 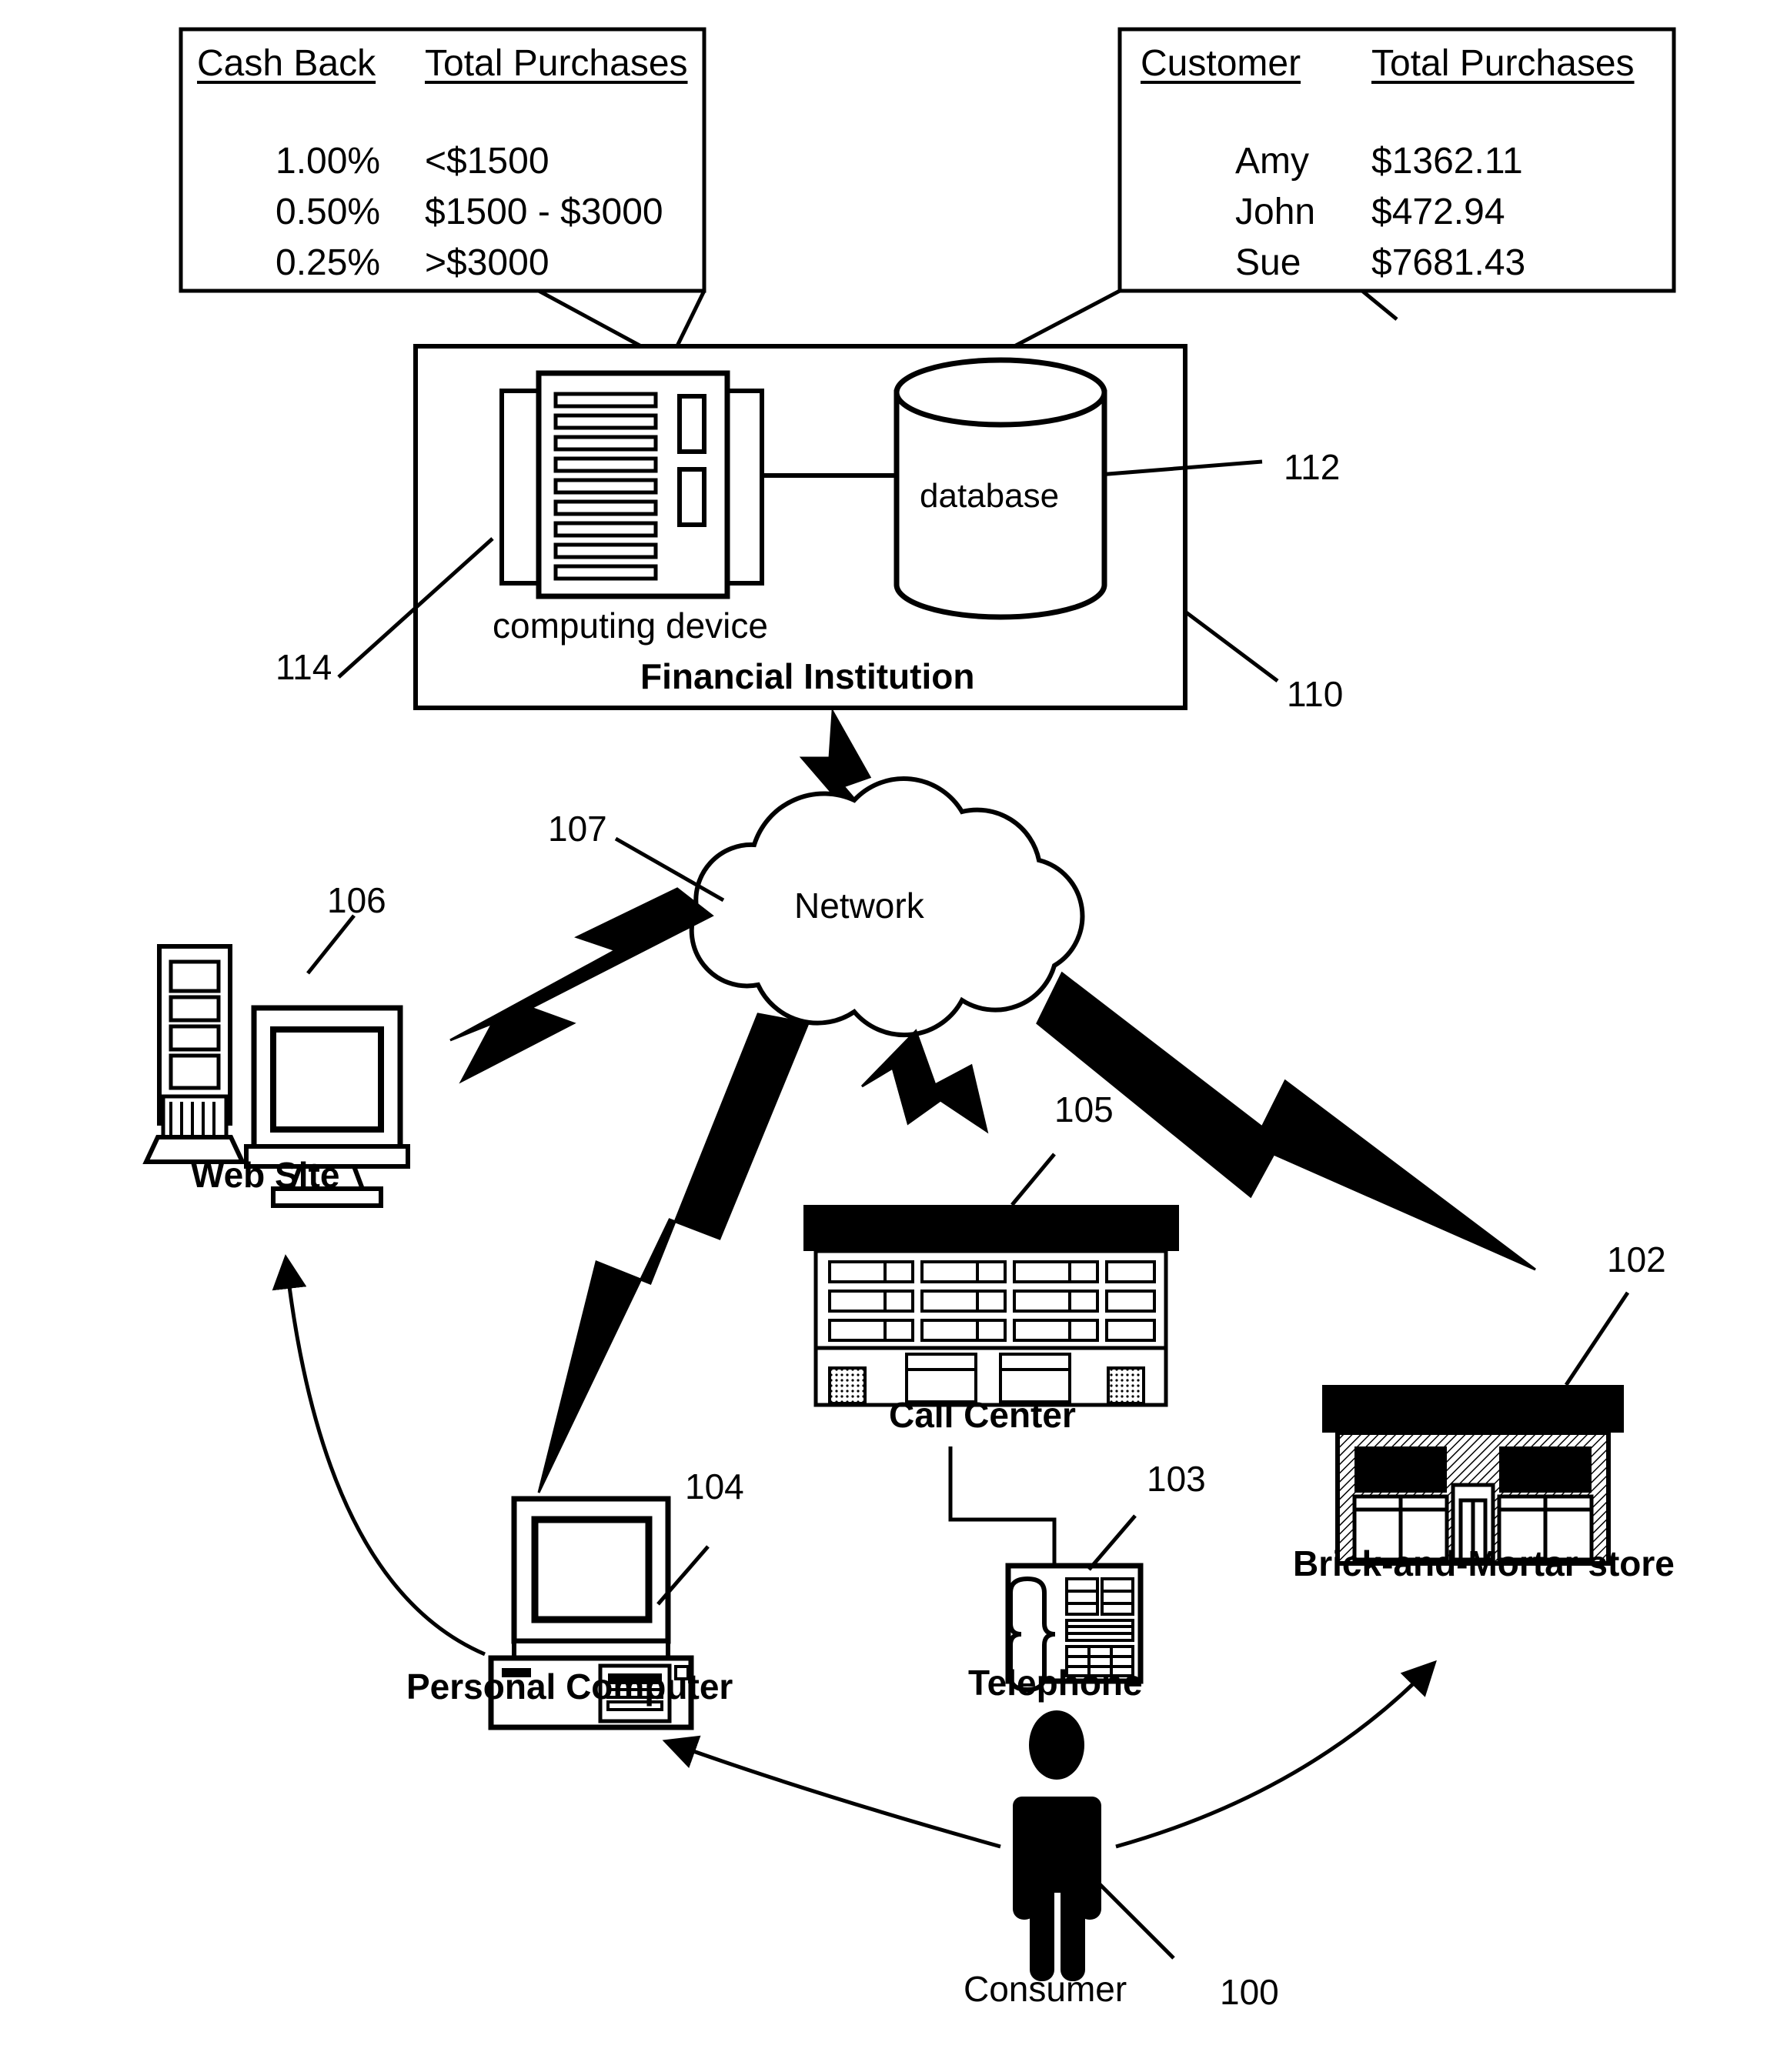 What do you see at coordinates (1447, 161) in the screenshot?
I see `customers-row-0-total: $1362.11` at bounding box center [1447, 161].